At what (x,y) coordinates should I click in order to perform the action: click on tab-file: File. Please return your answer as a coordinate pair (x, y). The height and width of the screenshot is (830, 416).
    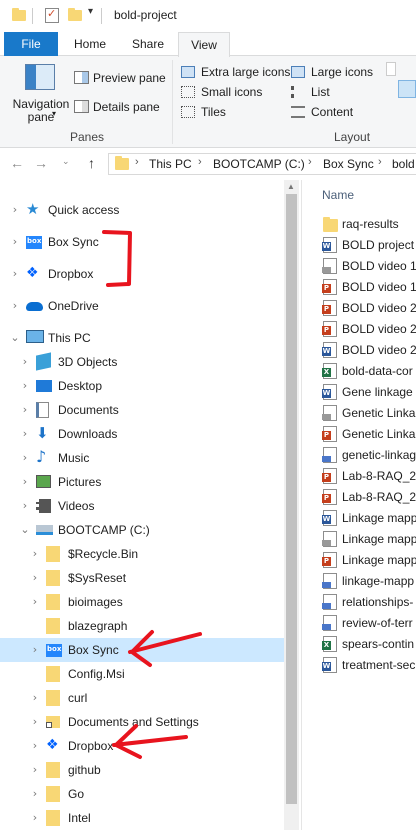
    Looking at the image, I should click on (31, 44).